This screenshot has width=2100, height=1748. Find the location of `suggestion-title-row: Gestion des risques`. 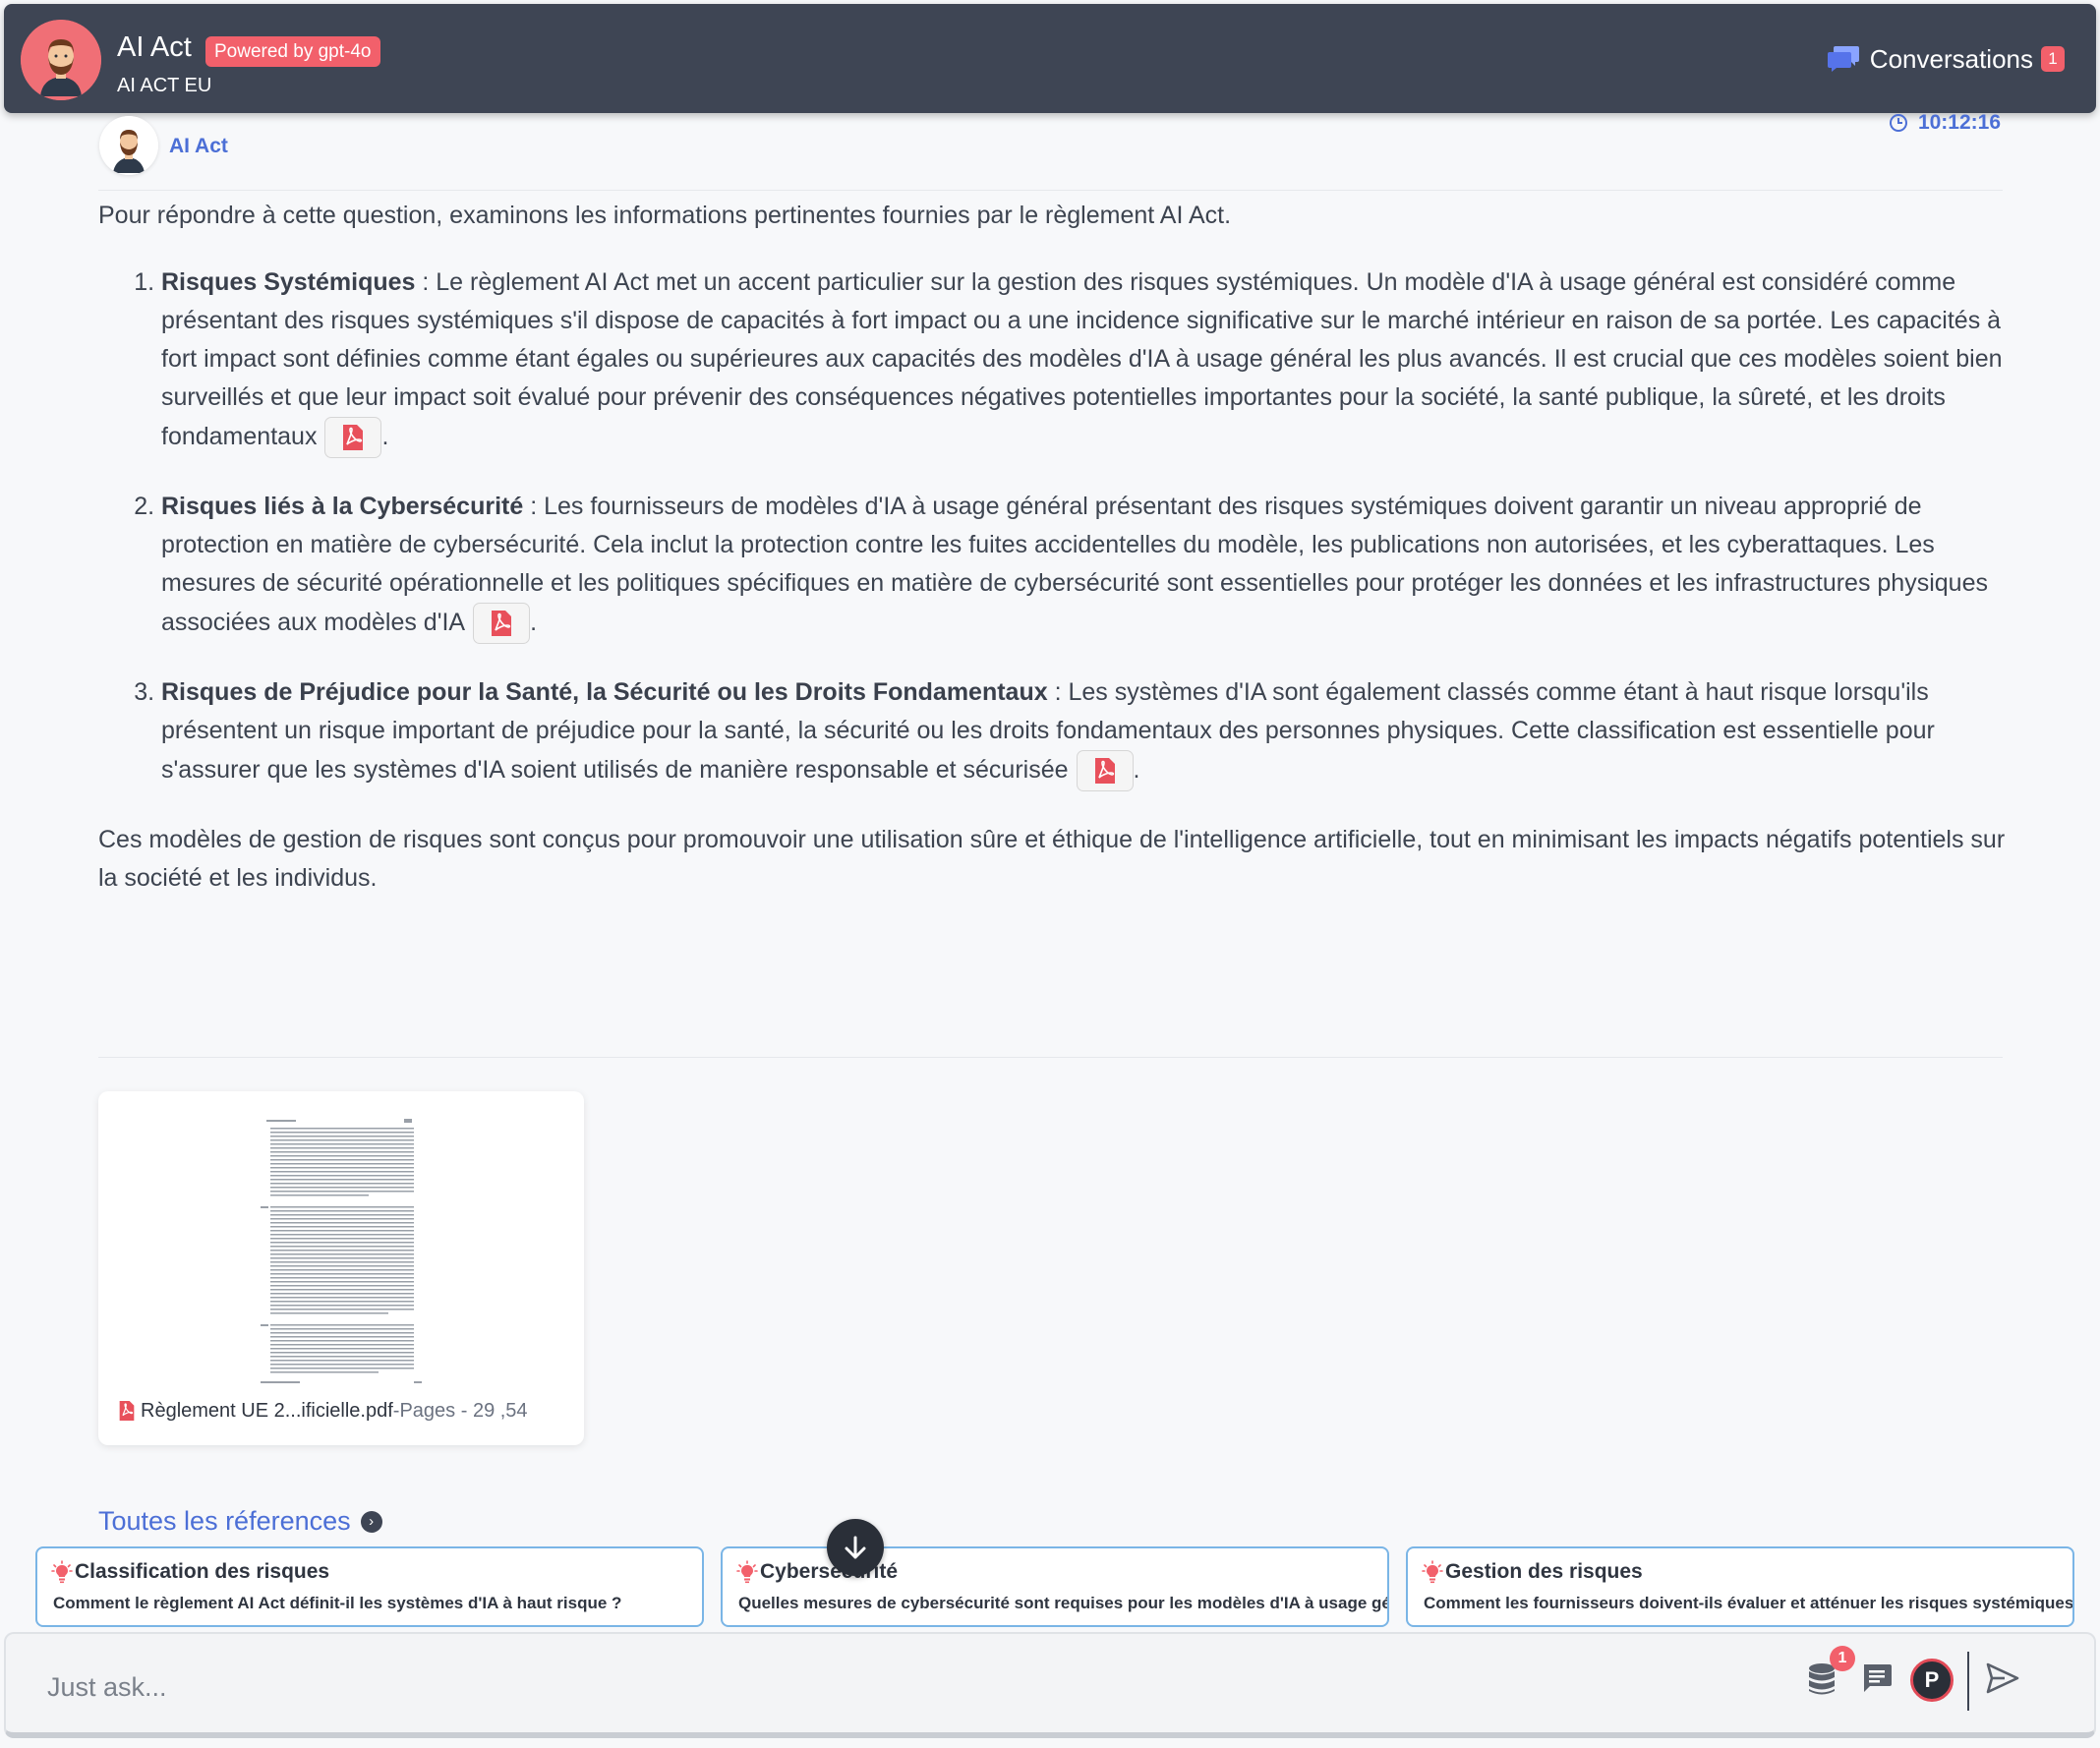

suggestion-title-row: Gestion des risques is located at coordinates (1532, 1572).